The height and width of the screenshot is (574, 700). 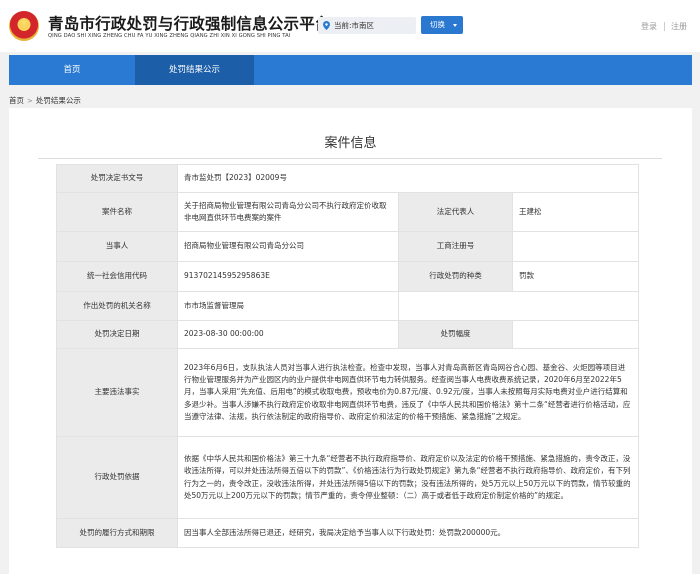 What do you see at coordinates (194, 70) in the screenshot?
I see `nav-penalty-results: 处罚结果公示` at bounding box center [194, 70].